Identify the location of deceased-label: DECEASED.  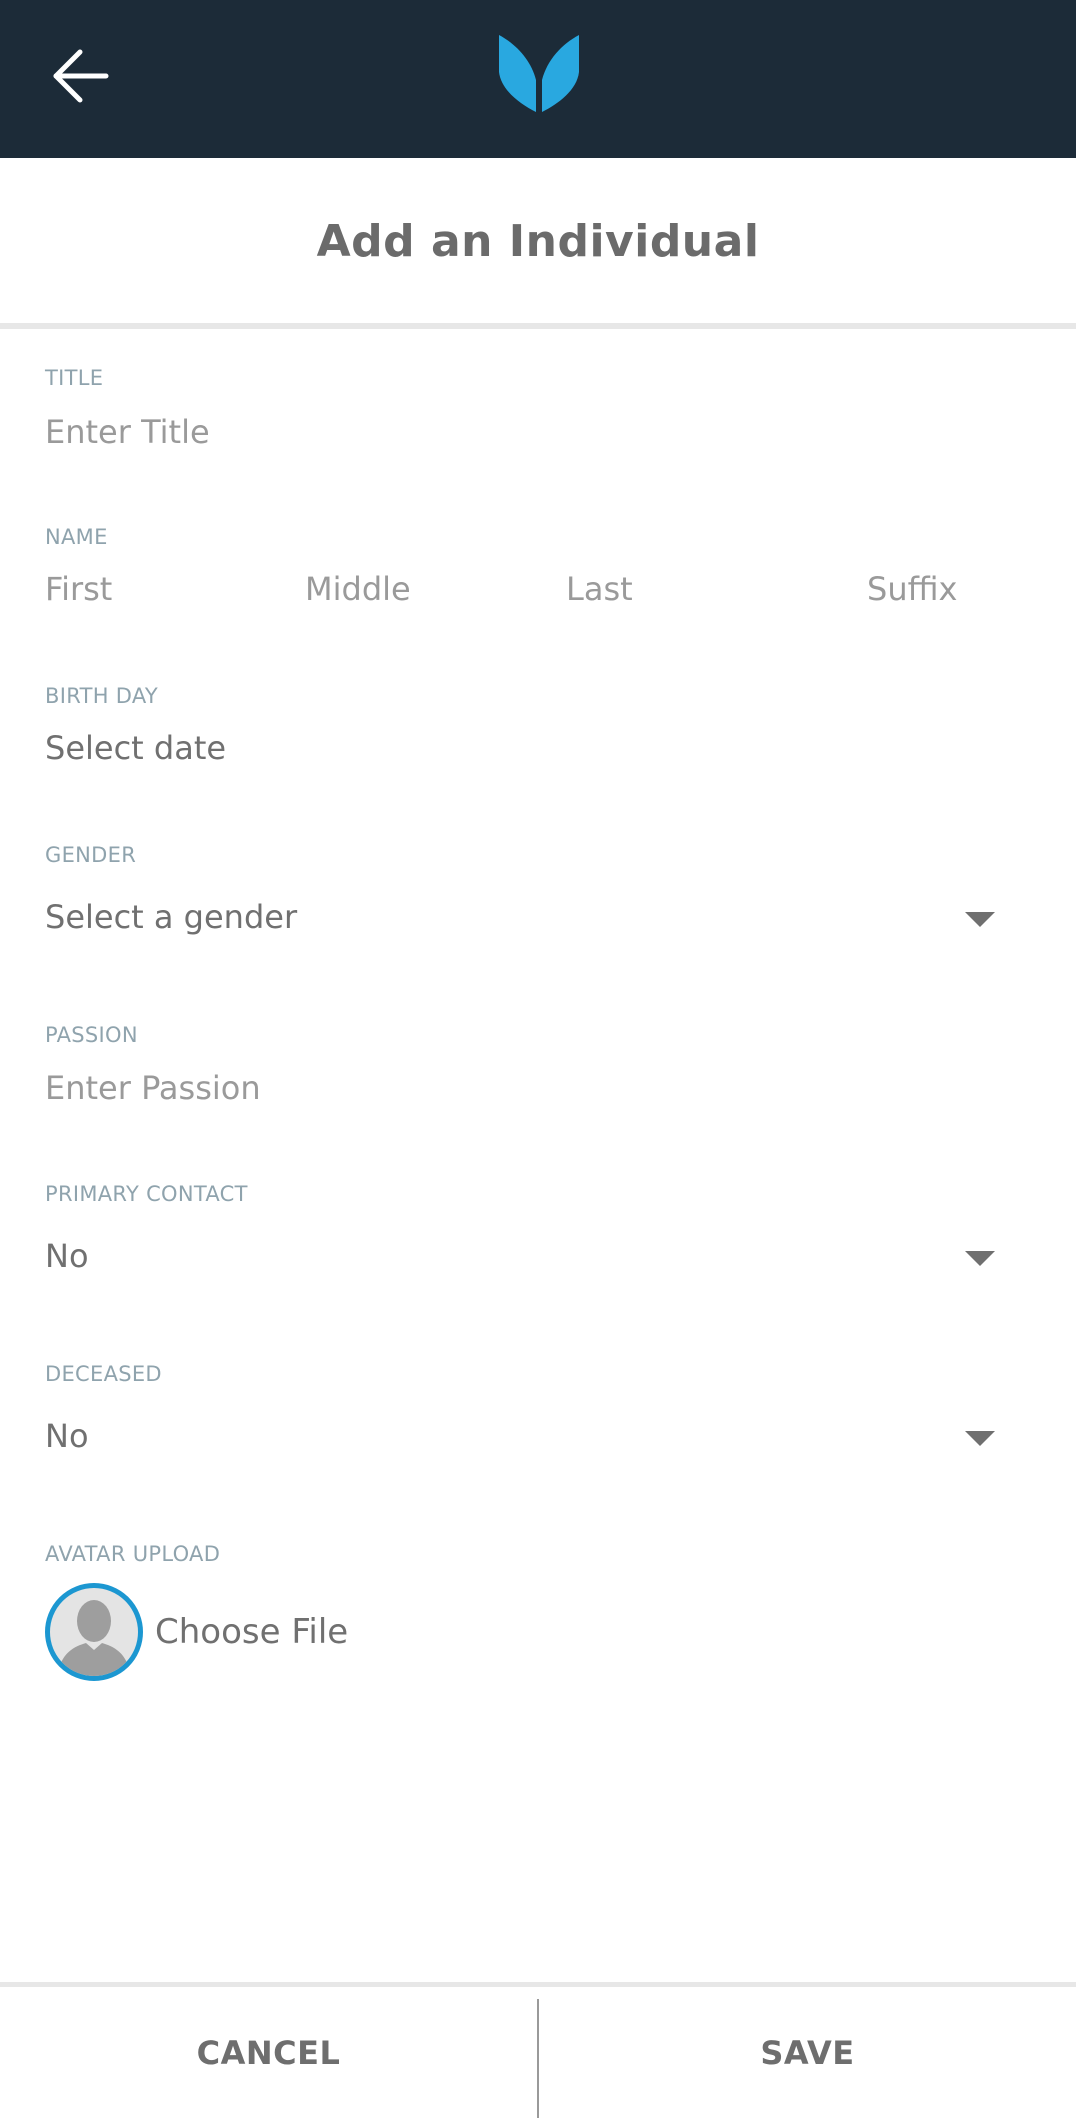
(103, 1374).